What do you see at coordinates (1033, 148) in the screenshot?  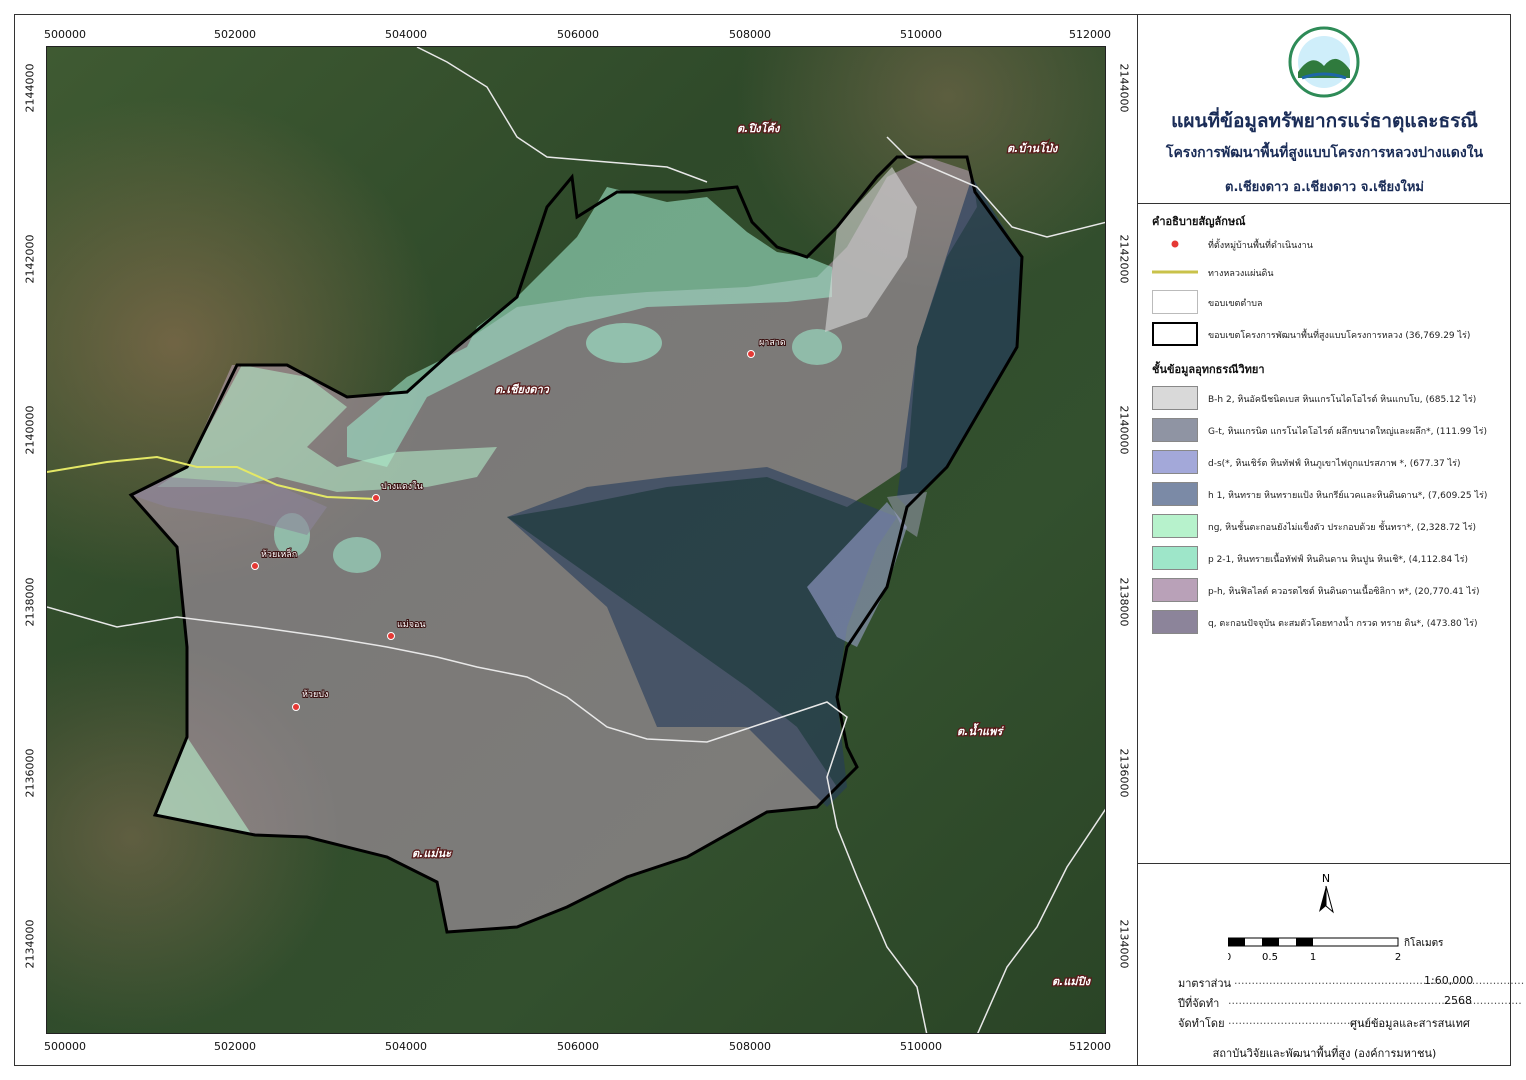 I see `subdistrict-label: ต.บ้านโป่ง` at bounding box center [1033, 148].